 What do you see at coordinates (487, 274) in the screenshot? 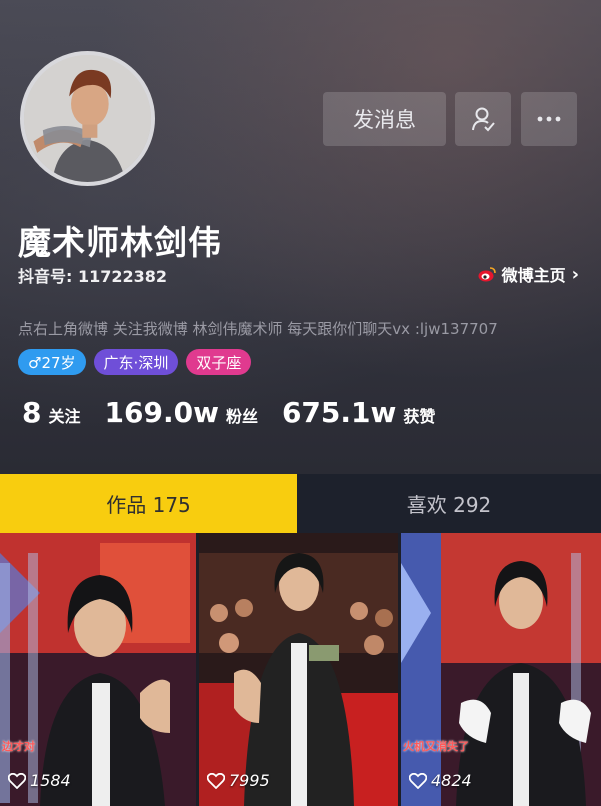
I see `weibo-icon` at bounding box center [487, 274].